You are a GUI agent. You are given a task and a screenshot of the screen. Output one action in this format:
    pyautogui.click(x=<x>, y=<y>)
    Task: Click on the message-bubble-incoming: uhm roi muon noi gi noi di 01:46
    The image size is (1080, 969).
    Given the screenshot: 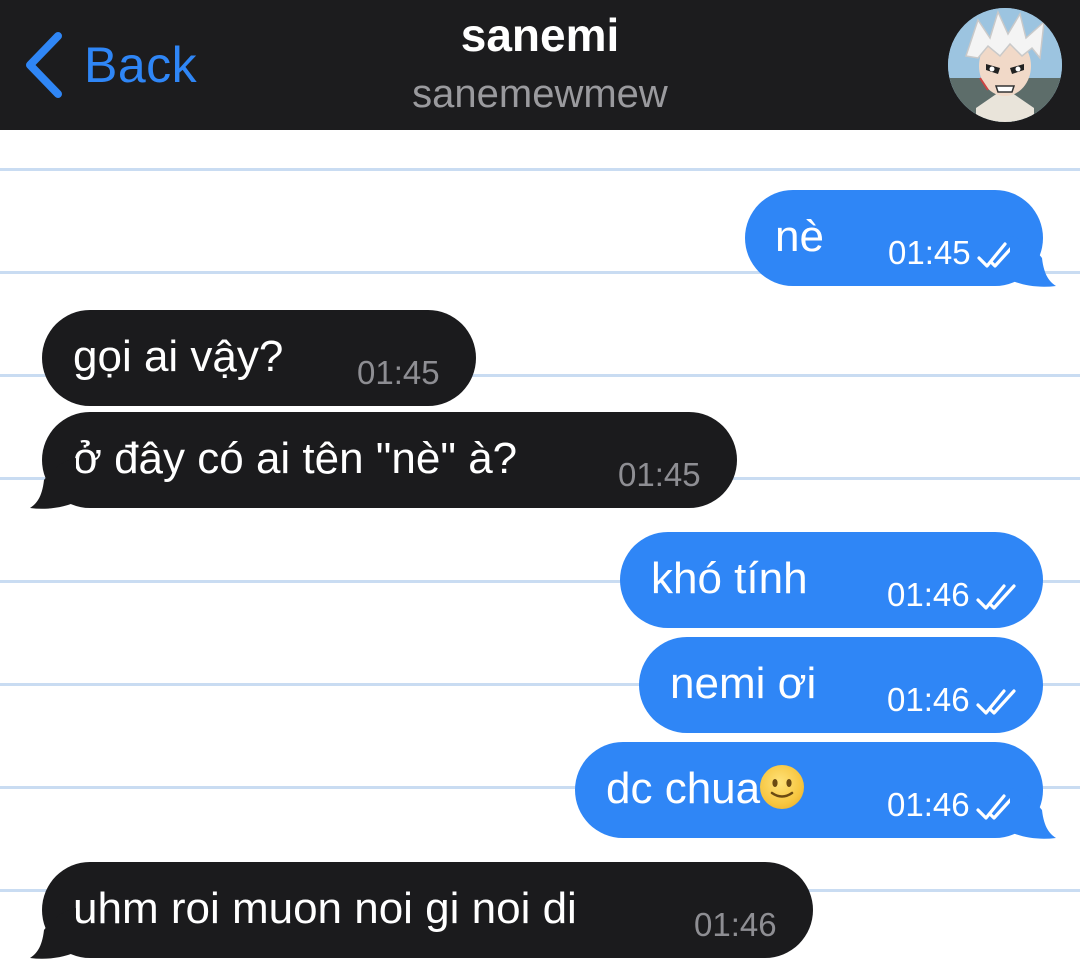 What is the action you would take?
    pyautogui.click(x=427, y=910)
    